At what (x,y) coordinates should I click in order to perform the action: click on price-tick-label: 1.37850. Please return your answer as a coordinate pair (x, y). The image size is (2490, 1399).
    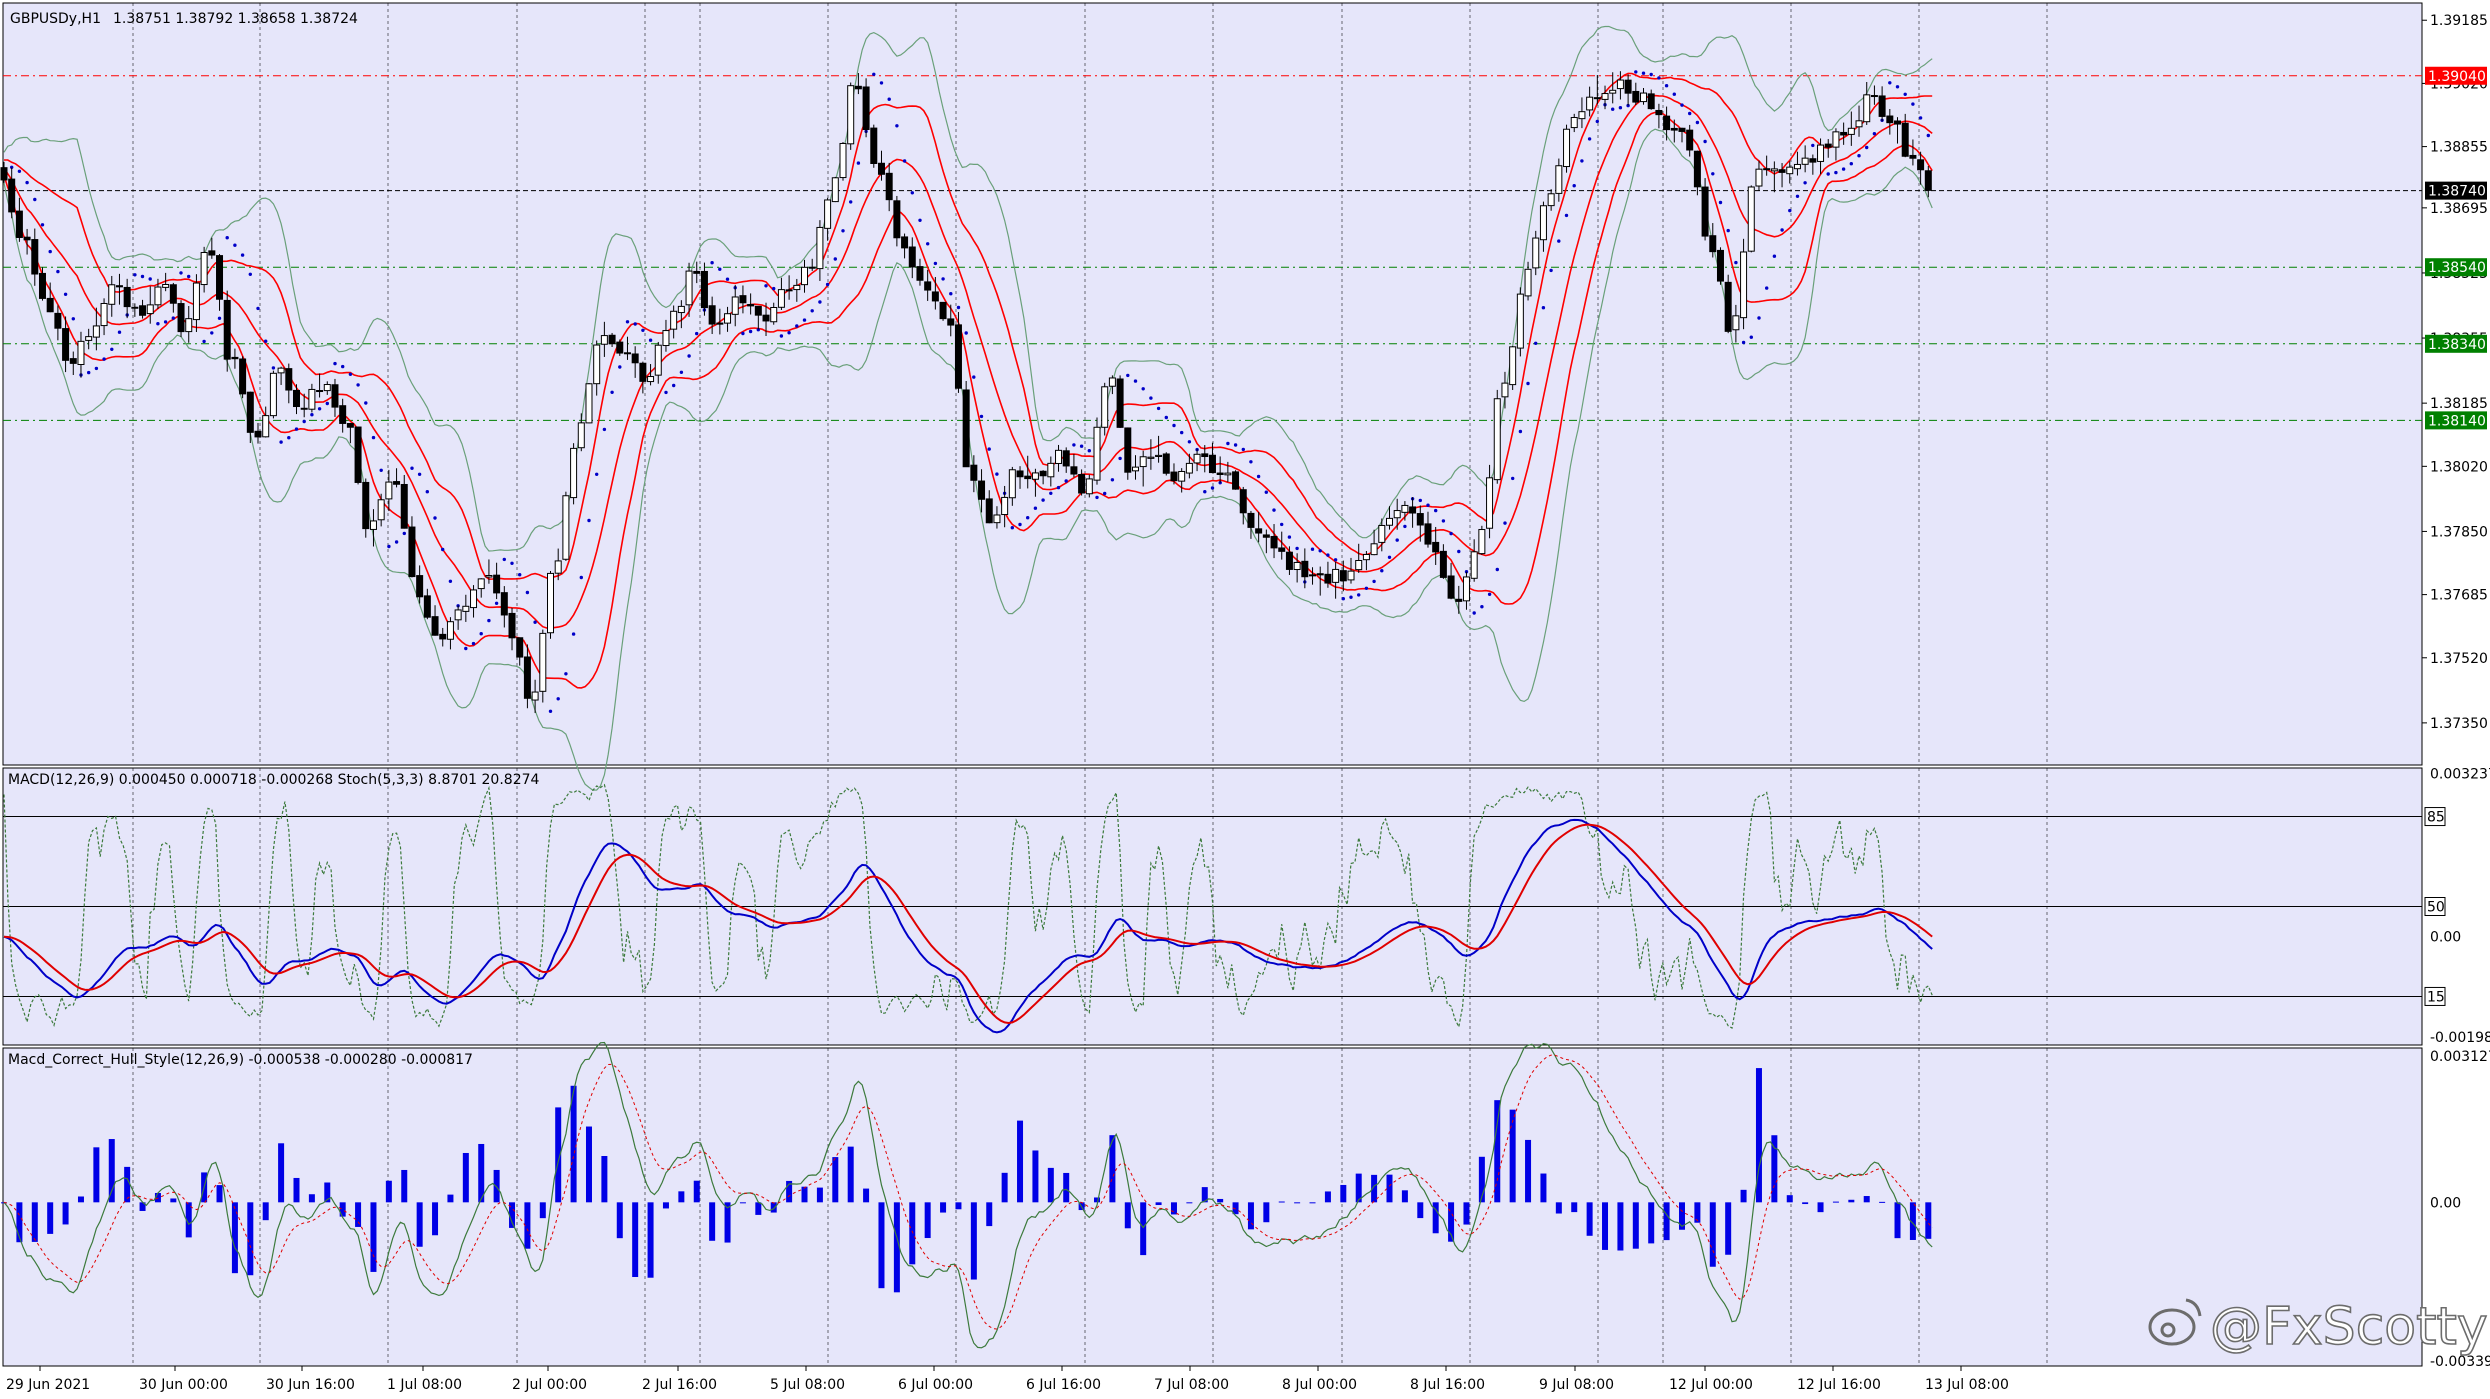
    Looking at the image, I should click on (2459, 532).